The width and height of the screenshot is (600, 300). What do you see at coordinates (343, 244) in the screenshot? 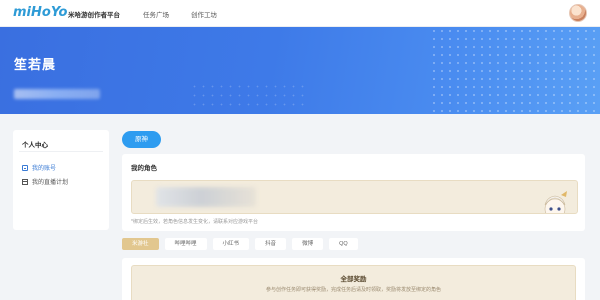
I see `tab-qq: QQ` at bounding box center [343, 244].